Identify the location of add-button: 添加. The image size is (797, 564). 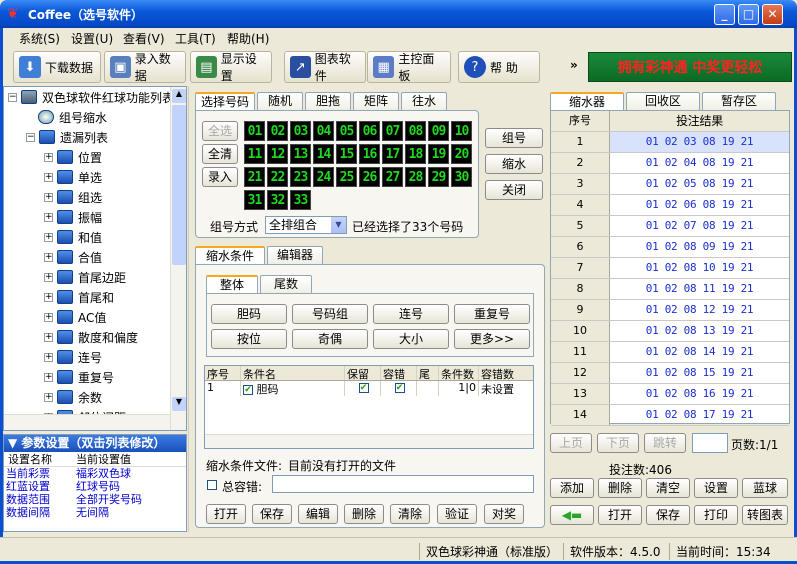
(572, 488).